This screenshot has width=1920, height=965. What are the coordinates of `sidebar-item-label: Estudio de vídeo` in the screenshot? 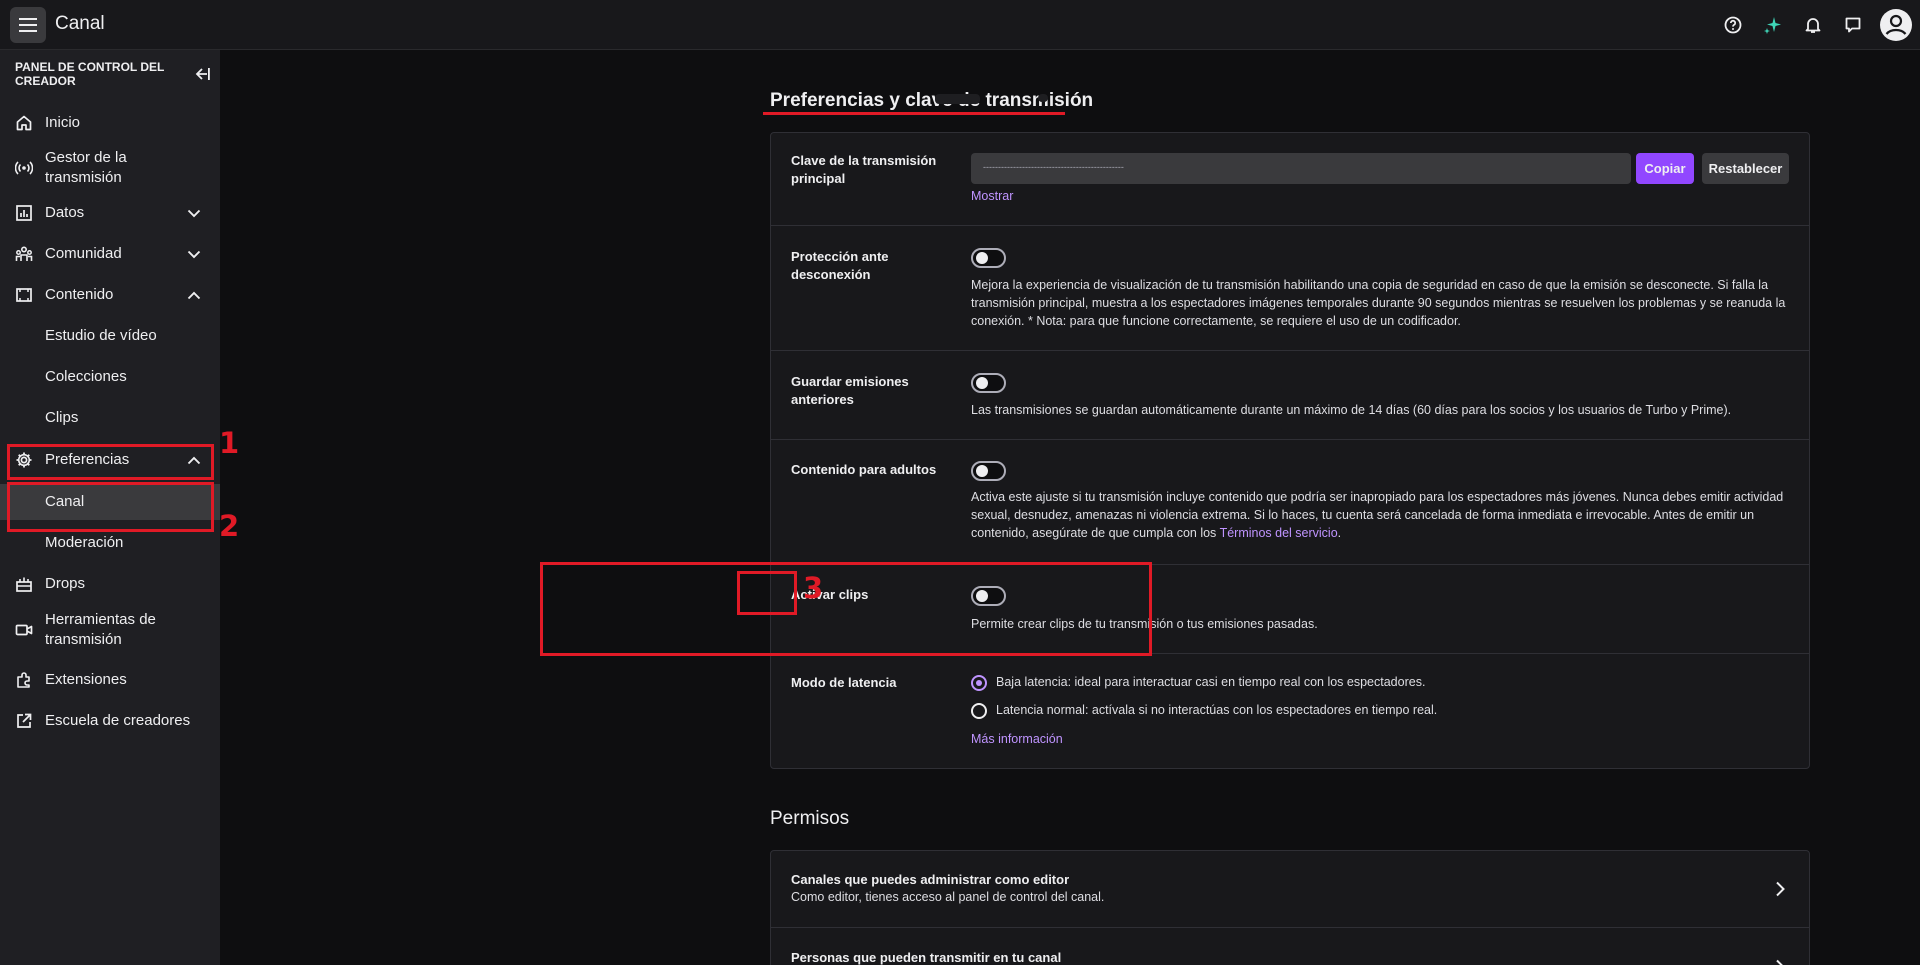 It's located at (101, 335).